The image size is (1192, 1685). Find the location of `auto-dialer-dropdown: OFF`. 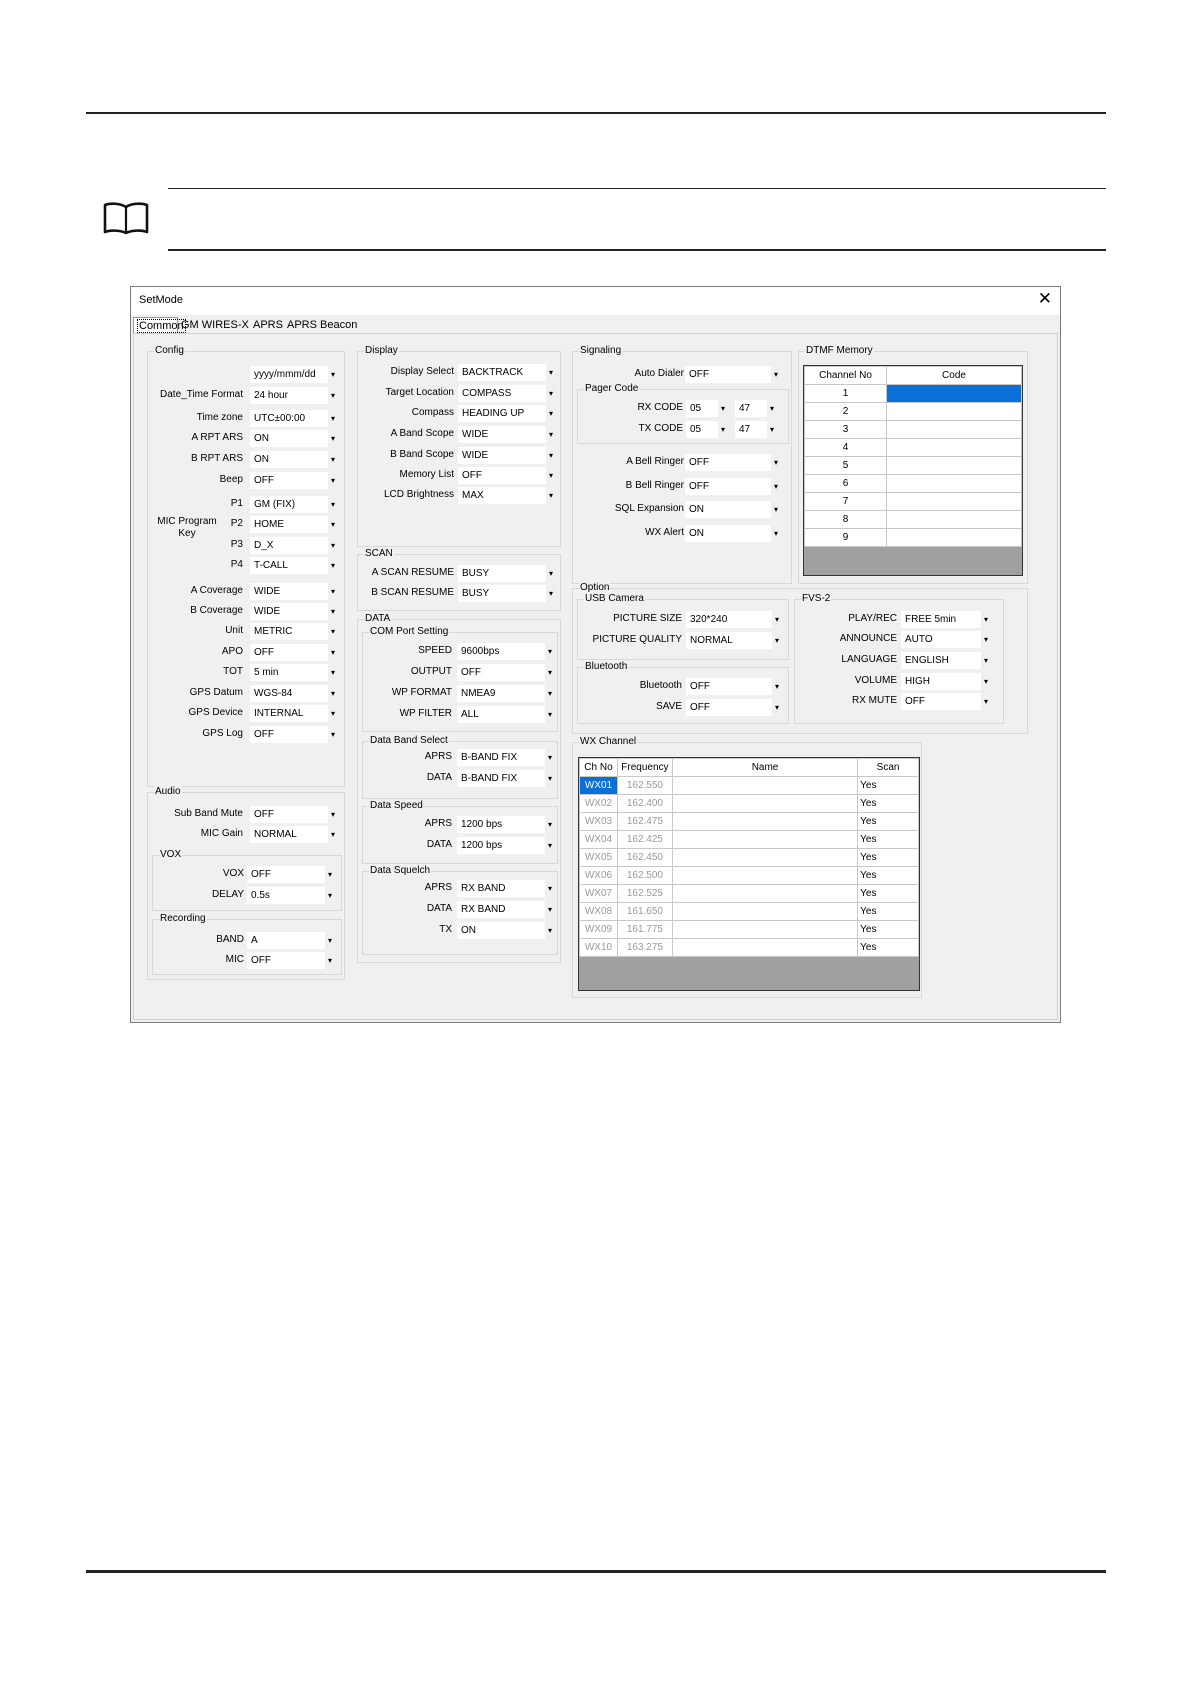

auto-dialer-dropdown: OFF is located at coordinates (728, 374).